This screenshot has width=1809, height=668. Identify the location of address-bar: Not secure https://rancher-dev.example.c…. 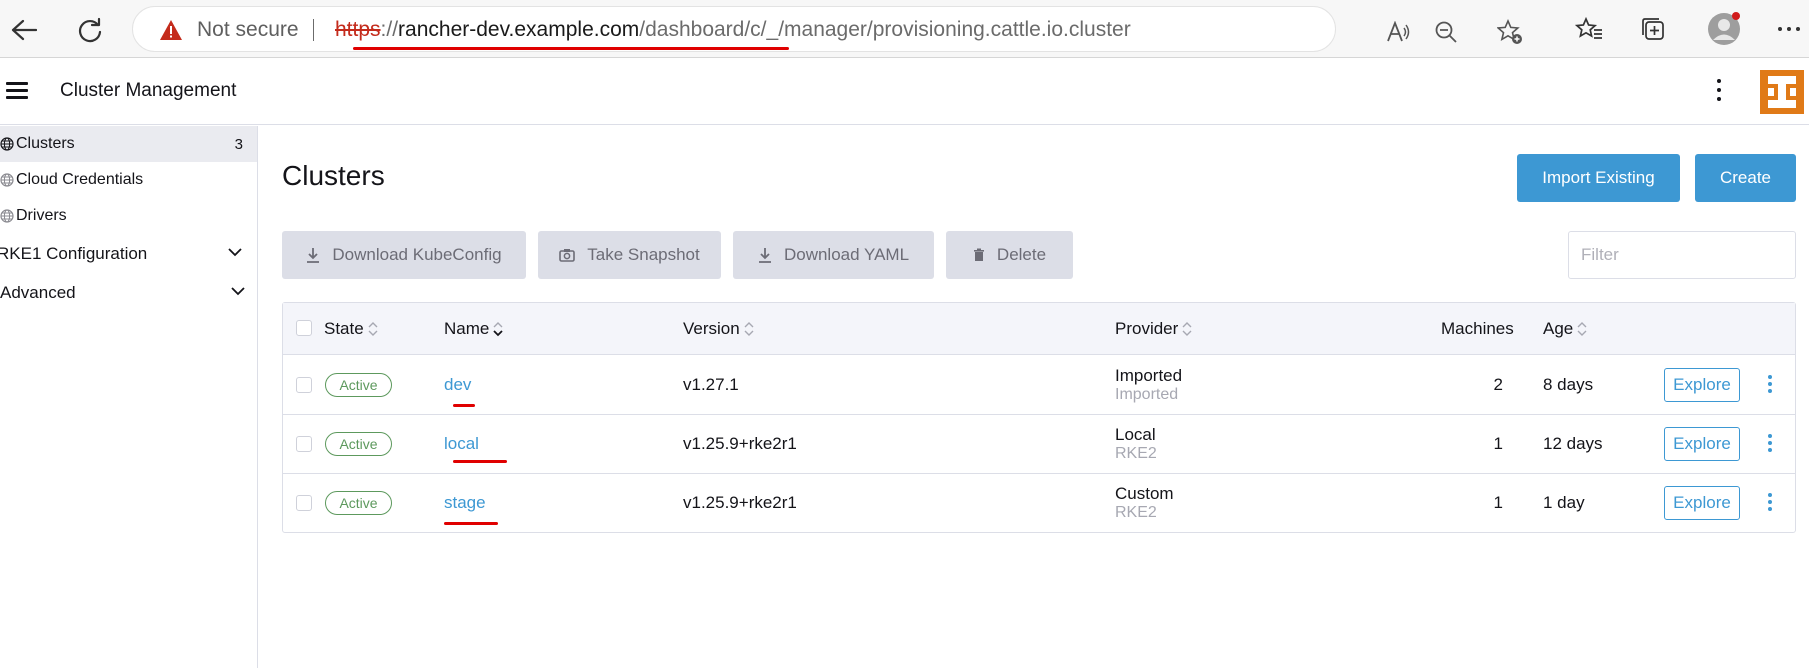
(827, 29).